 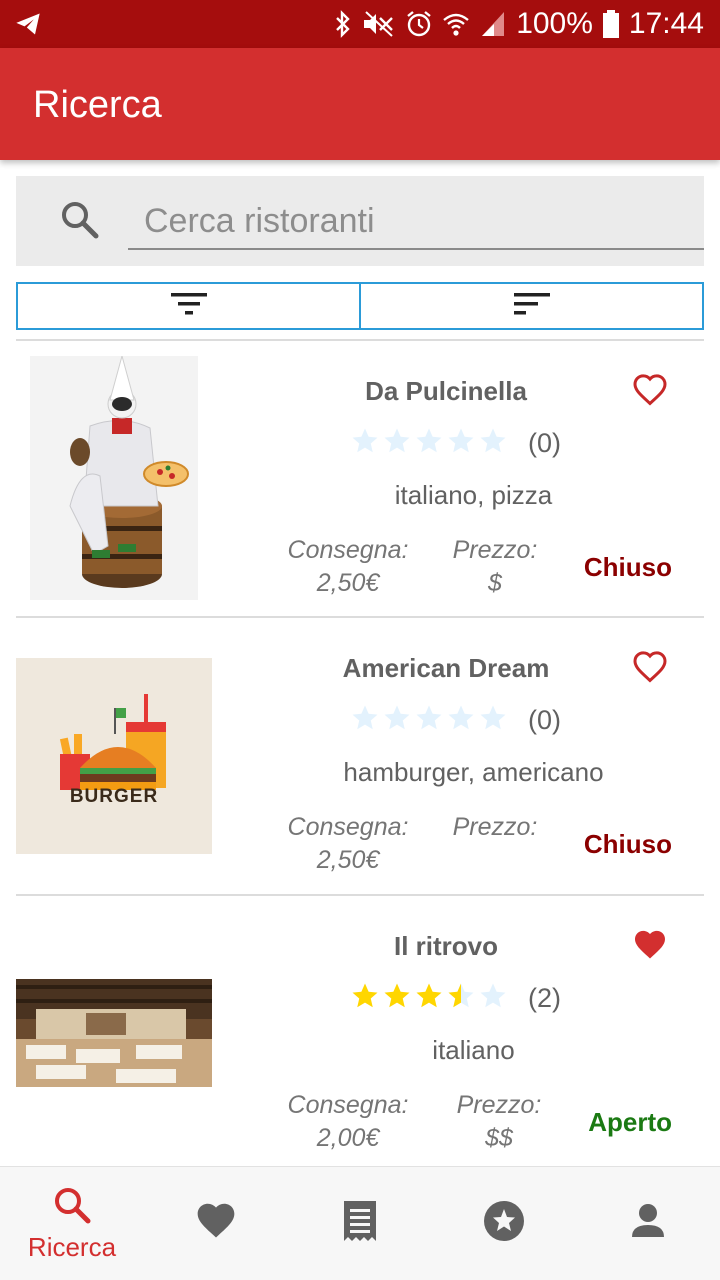 I want to click on bluetooth-icon, so click(x=343, y=24).